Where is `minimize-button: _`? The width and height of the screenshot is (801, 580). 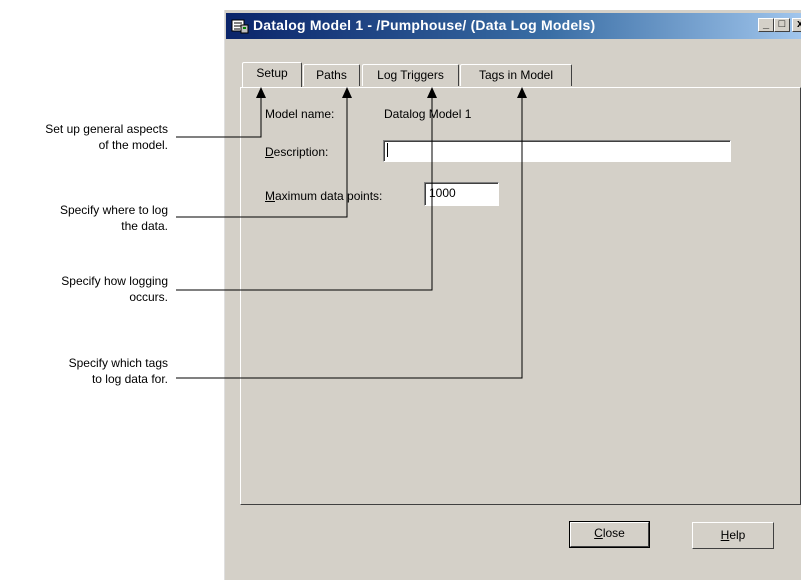 minimize-button: _ is located at coordinates (766, 25).